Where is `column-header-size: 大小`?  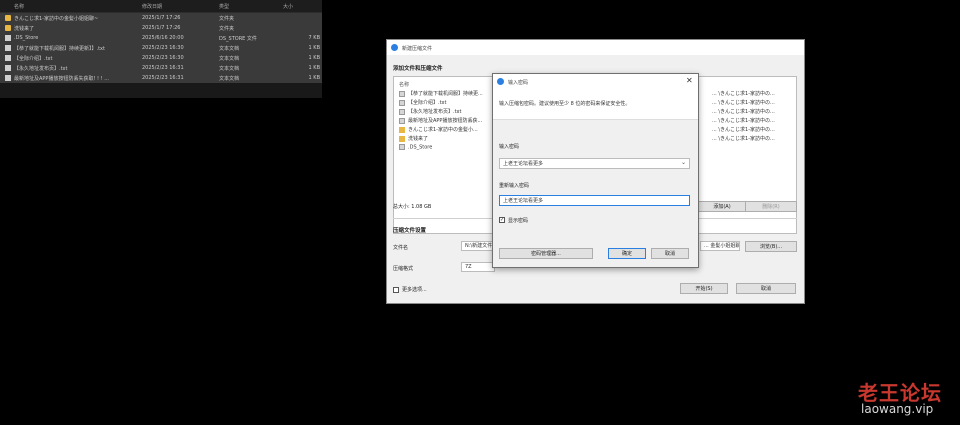 column-header-size: 大小 is located at coordinates (288, 6).